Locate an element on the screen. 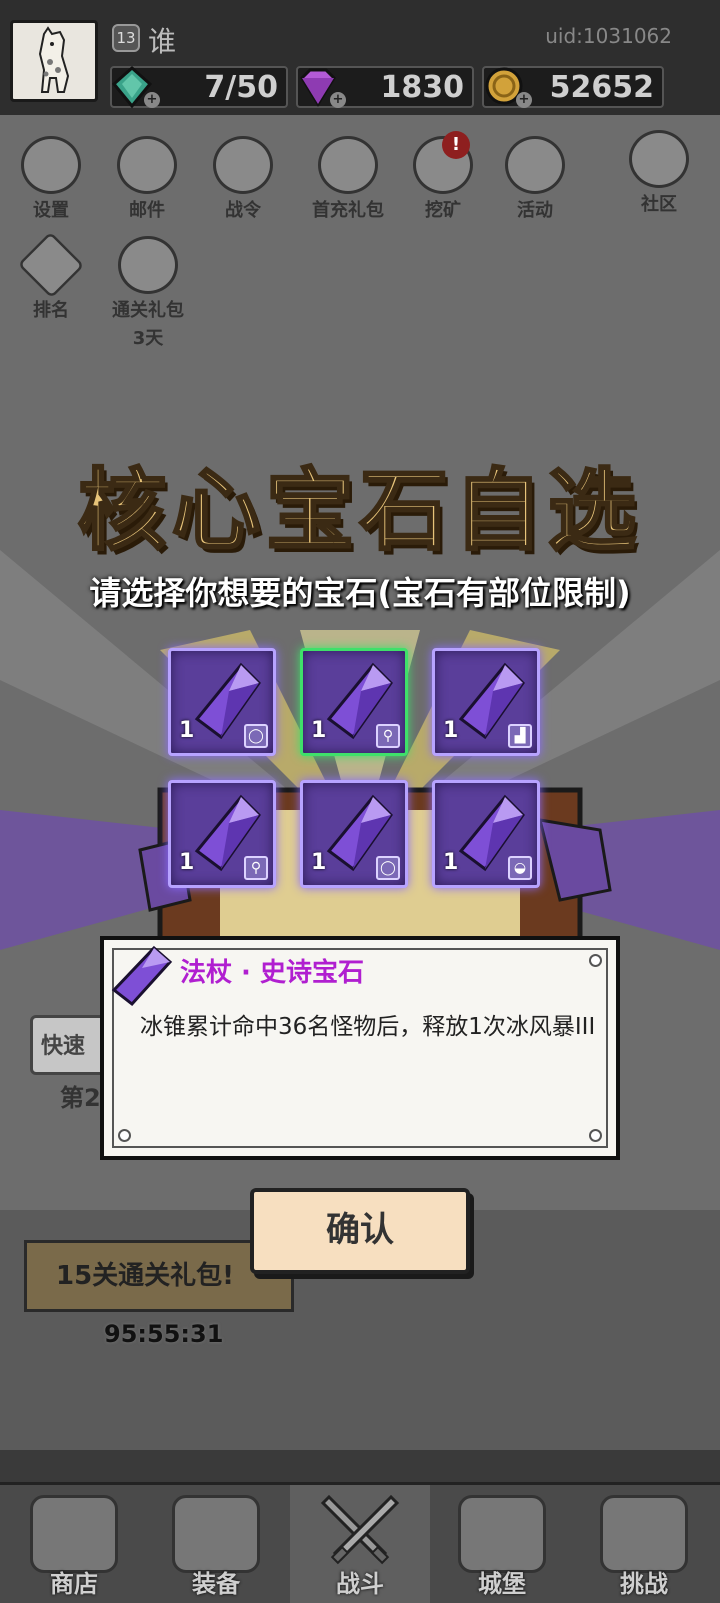 The height and width of the screenshot is (1603, 720). player-level-badge: 13 is located at coordinates (126, 38).